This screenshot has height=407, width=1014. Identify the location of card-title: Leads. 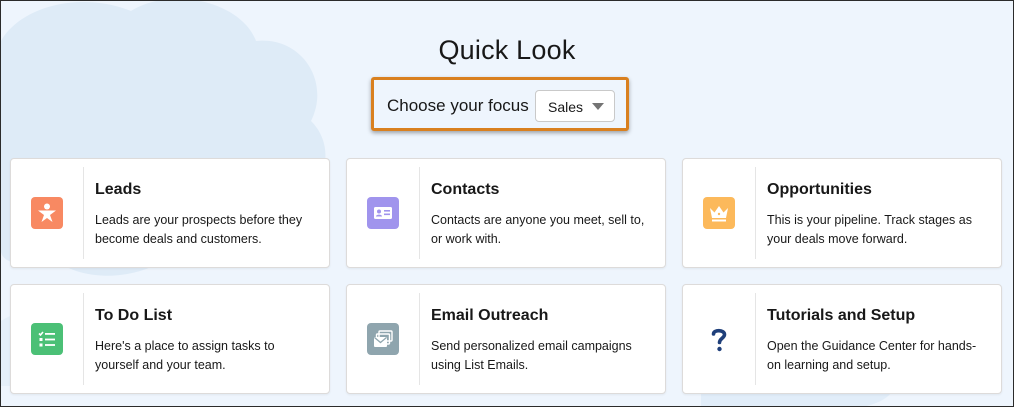
(118, 189).